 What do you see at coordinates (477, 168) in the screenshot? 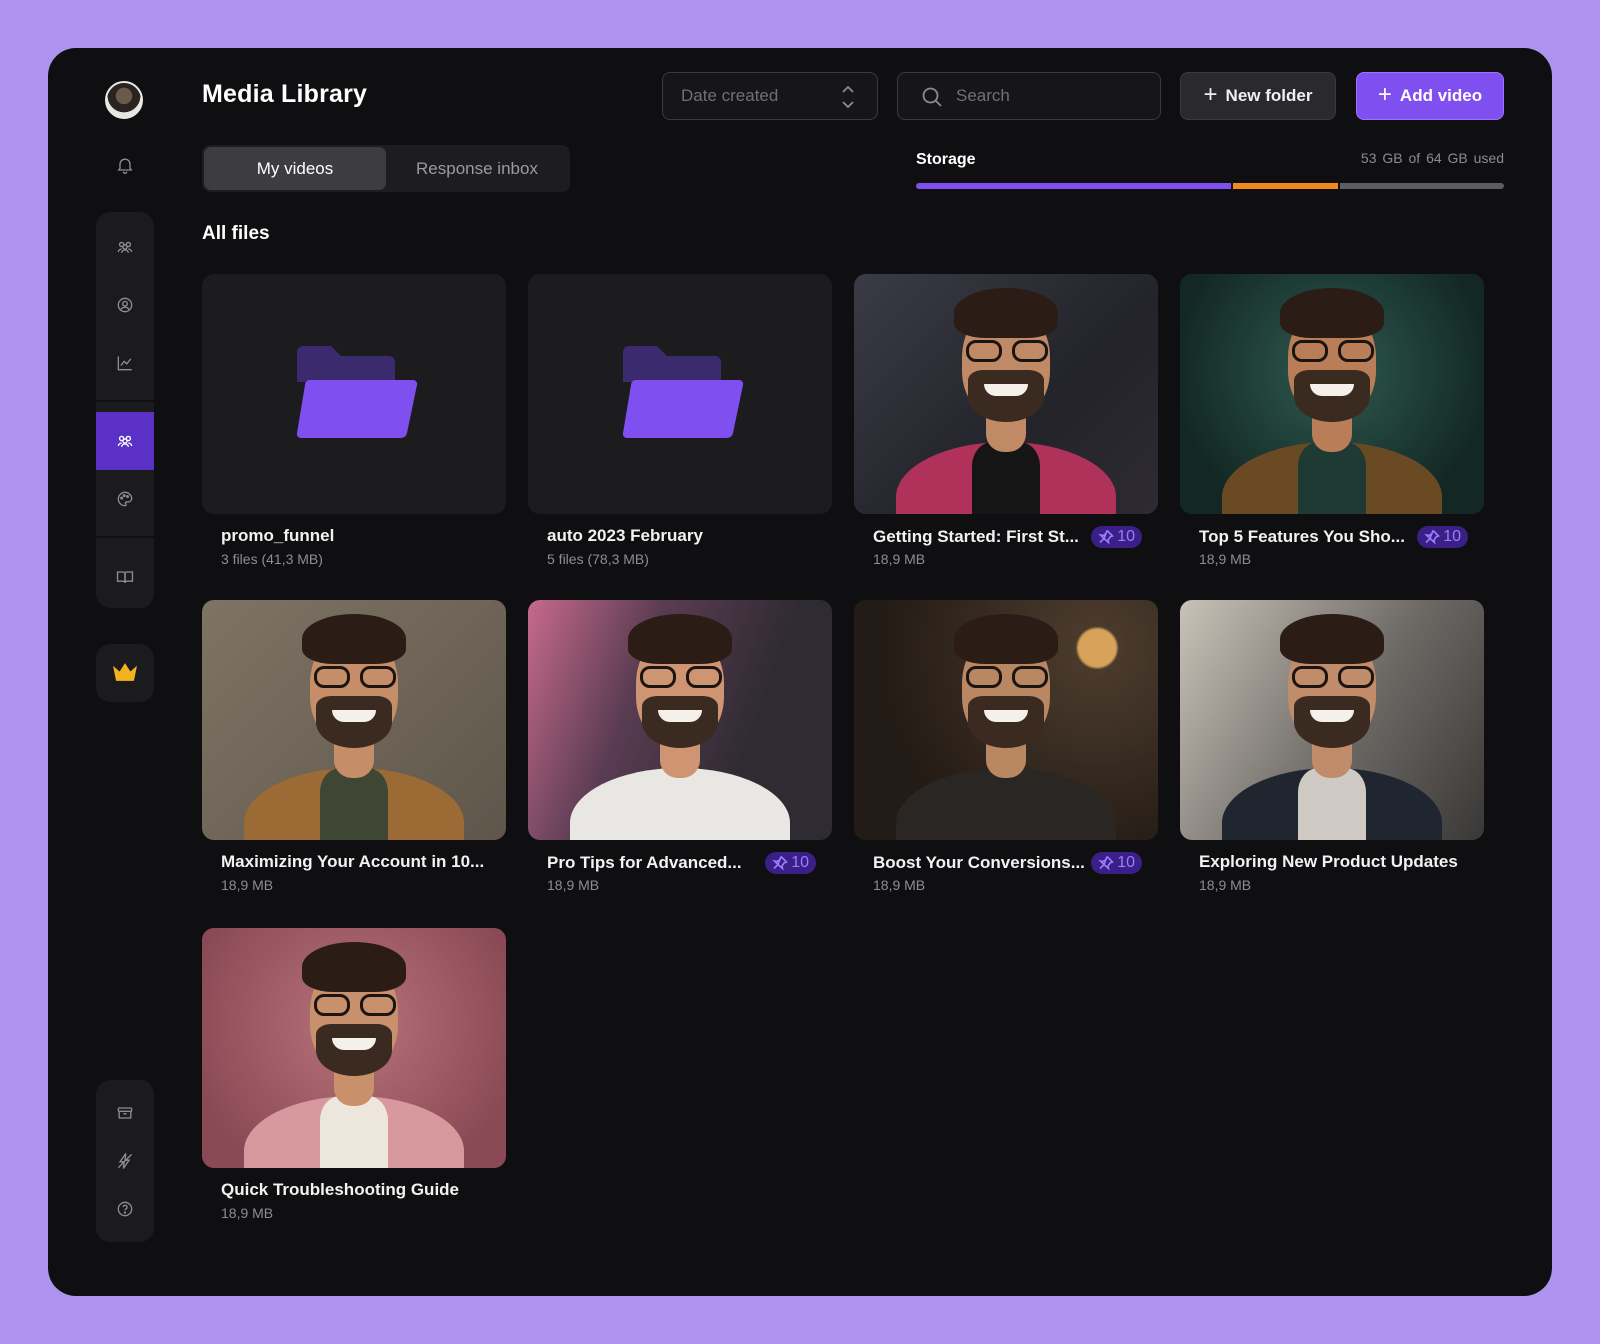
I see `tab-response-inbox: Response inbox` at bounding box center [477, 168].